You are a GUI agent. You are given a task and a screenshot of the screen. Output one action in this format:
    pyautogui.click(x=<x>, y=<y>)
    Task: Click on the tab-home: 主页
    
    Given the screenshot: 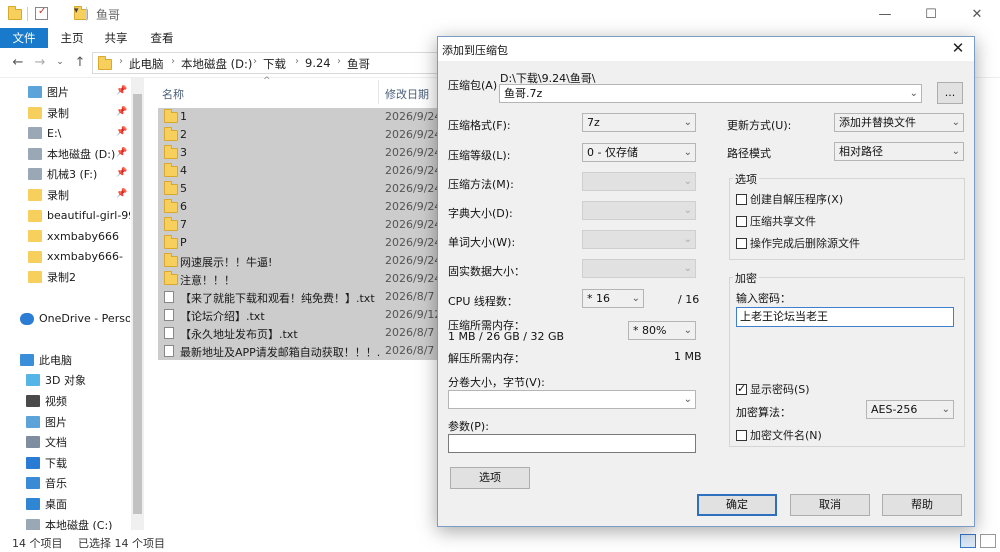 What is the action you would take?
    pyautogui.click(x=72, y=38)
    